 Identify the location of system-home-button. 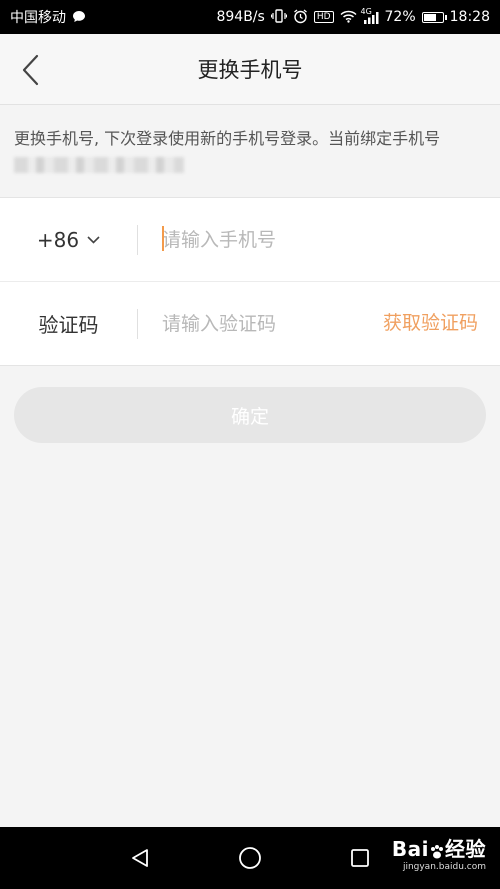
(250, 858).